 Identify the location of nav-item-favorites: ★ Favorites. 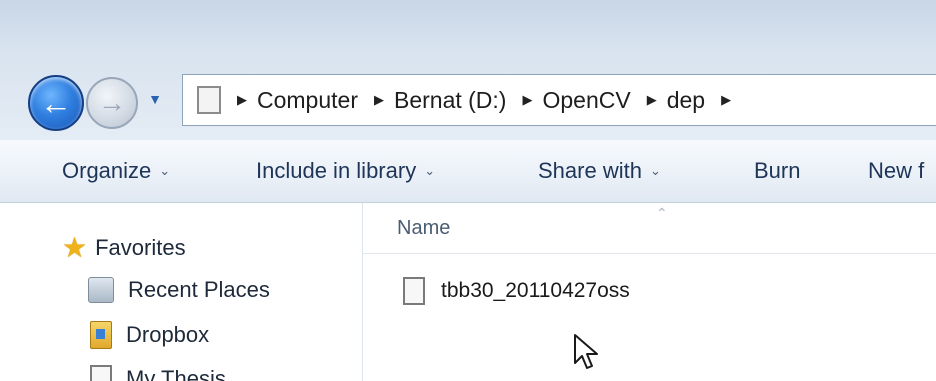
(124, 247).